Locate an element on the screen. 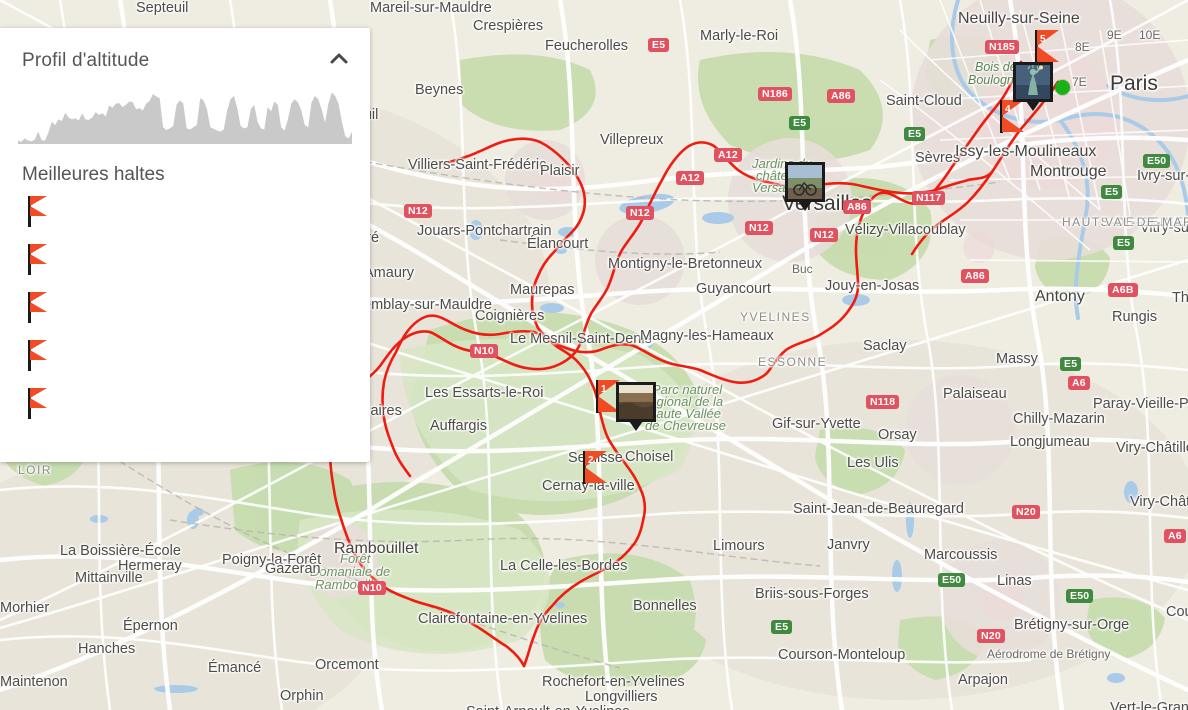 The height and width of the screenshot is (710, 1188). flag-number: 1 is located at coordinates (604, 389).